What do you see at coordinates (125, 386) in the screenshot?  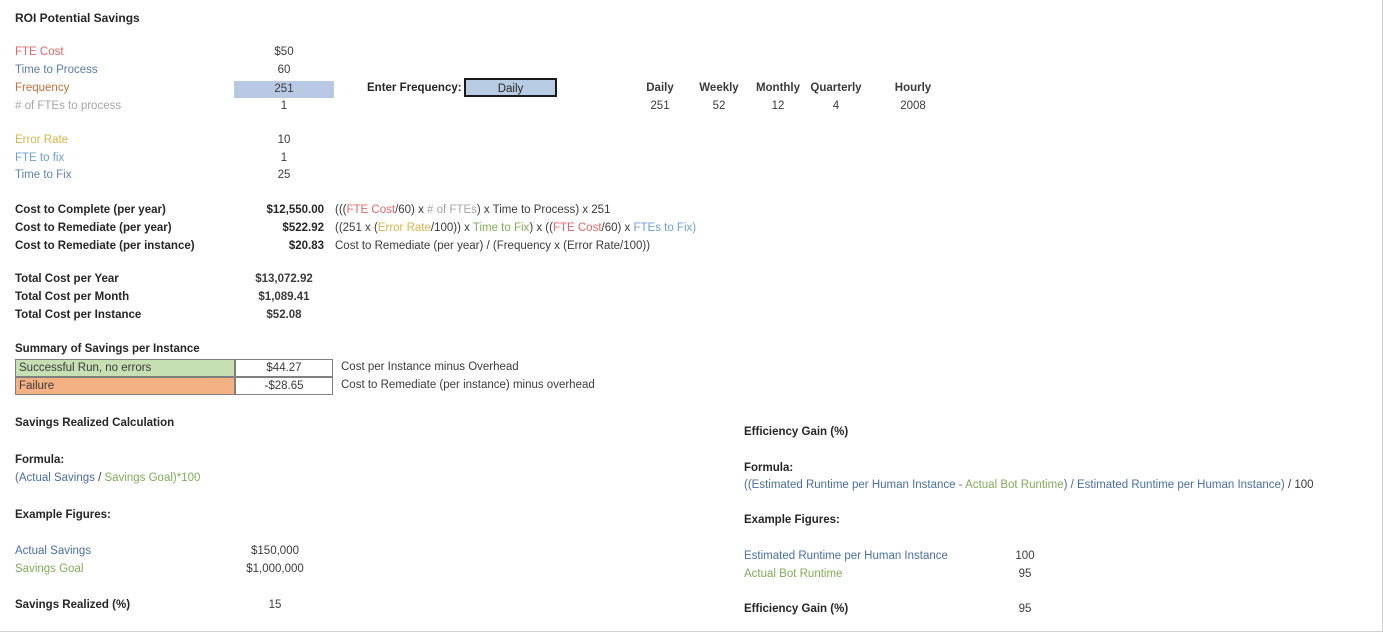 I see `summary-row-failure-label: Failure` at bounding box center [125, 386].